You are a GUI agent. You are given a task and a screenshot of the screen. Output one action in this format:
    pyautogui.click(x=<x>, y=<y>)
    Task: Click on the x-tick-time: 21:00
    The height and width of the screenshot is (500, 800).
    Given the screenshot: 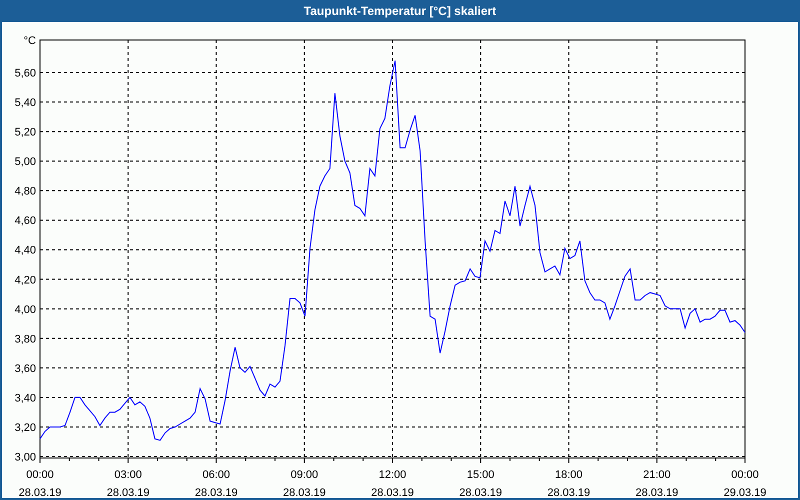 What is the action you would take?
    pyautogui.click(x=657, y=475)
    